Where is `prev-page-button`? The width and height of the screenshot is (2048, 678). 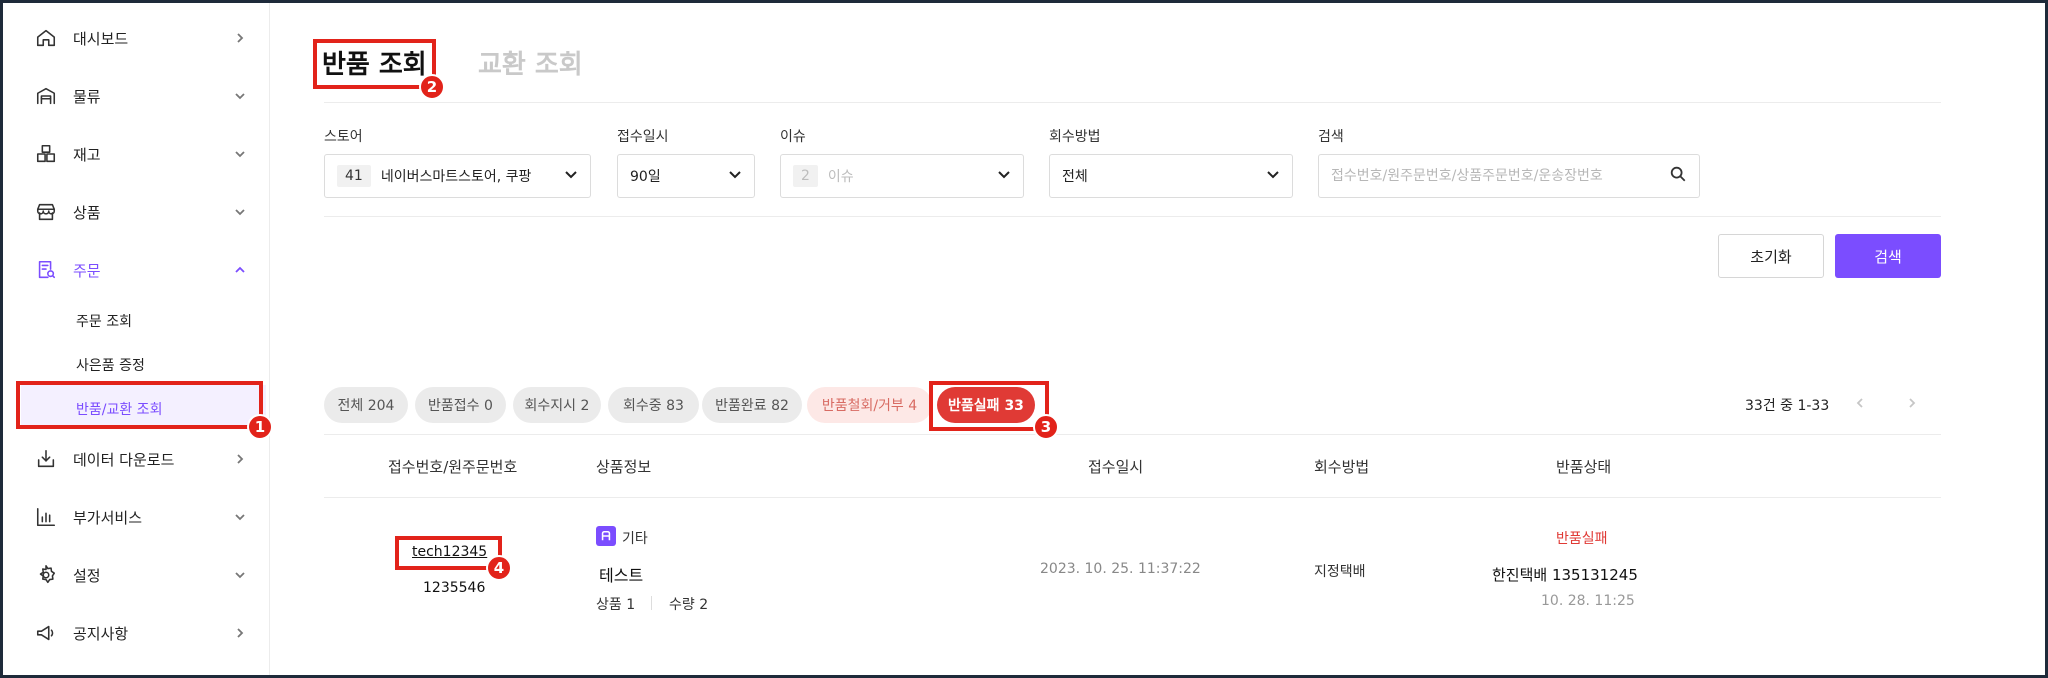
prev-page-button is located at coordinates (1860, 403).